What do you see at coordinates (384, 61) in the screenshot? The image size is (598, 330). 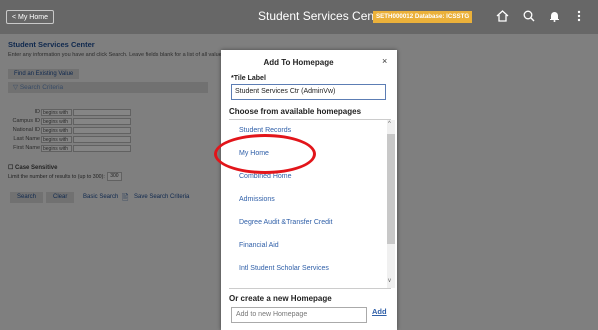 I see `close-icon: ×` at bounding box center [384, 61].